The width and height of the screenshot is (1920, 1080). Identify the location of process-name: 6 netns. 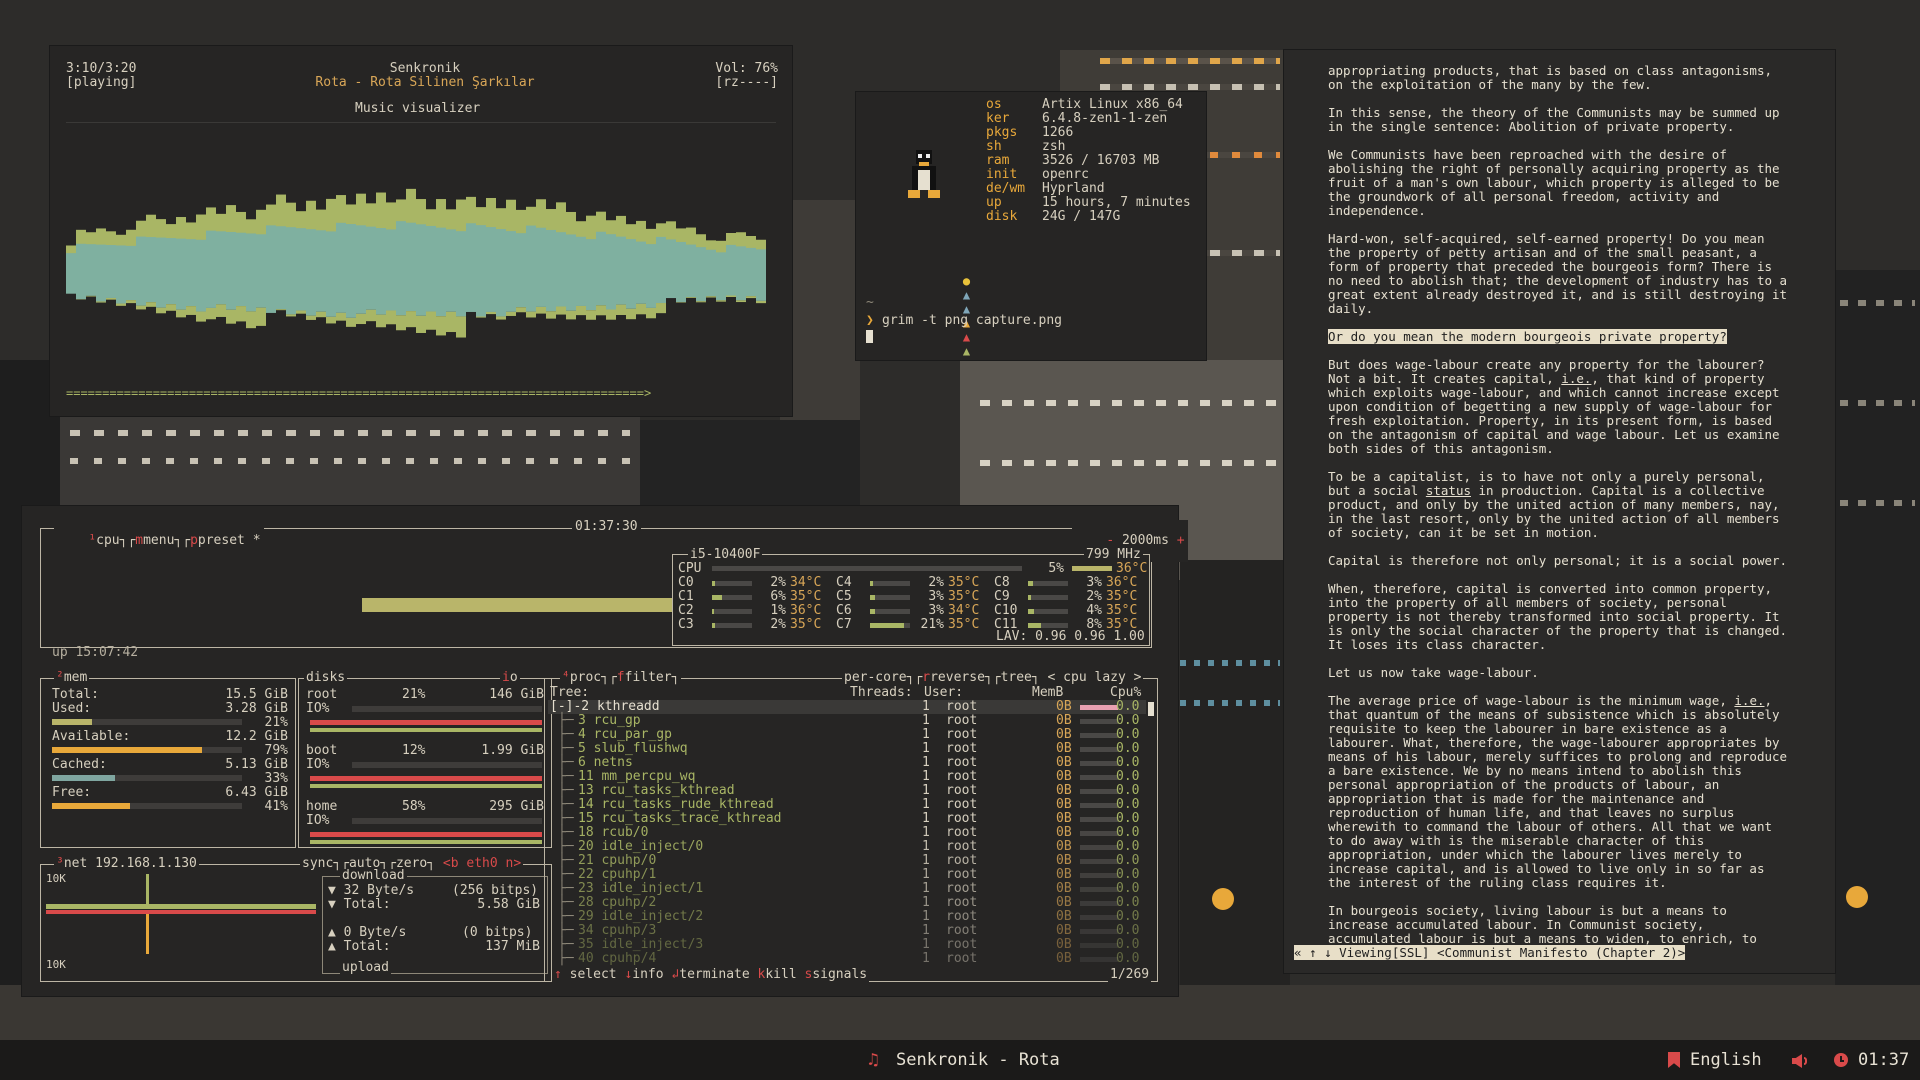
(605, 763).